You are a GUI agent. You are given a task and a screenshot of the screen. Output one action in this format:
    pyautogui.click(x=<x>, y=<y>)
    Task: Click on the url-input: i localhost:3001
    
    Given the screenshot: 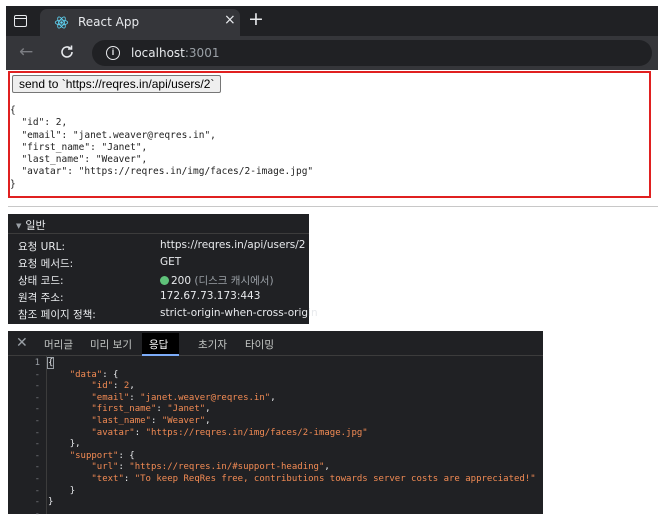 What is the action you would take?
    pyautogui.click(x=372, y=53)
    